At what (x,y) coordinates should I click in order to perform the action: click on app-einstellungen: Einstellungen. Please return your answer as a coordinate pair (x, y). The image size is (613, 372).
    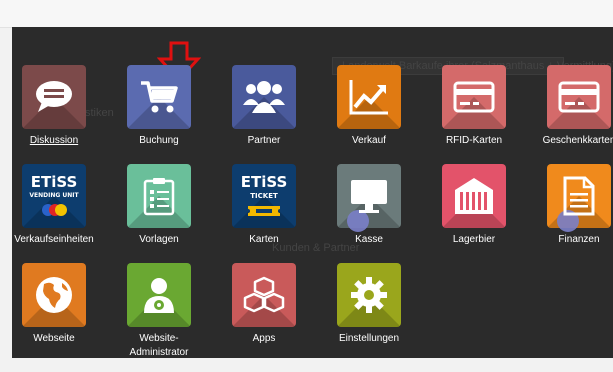
    Looking at the image, I should click on (369, 304).